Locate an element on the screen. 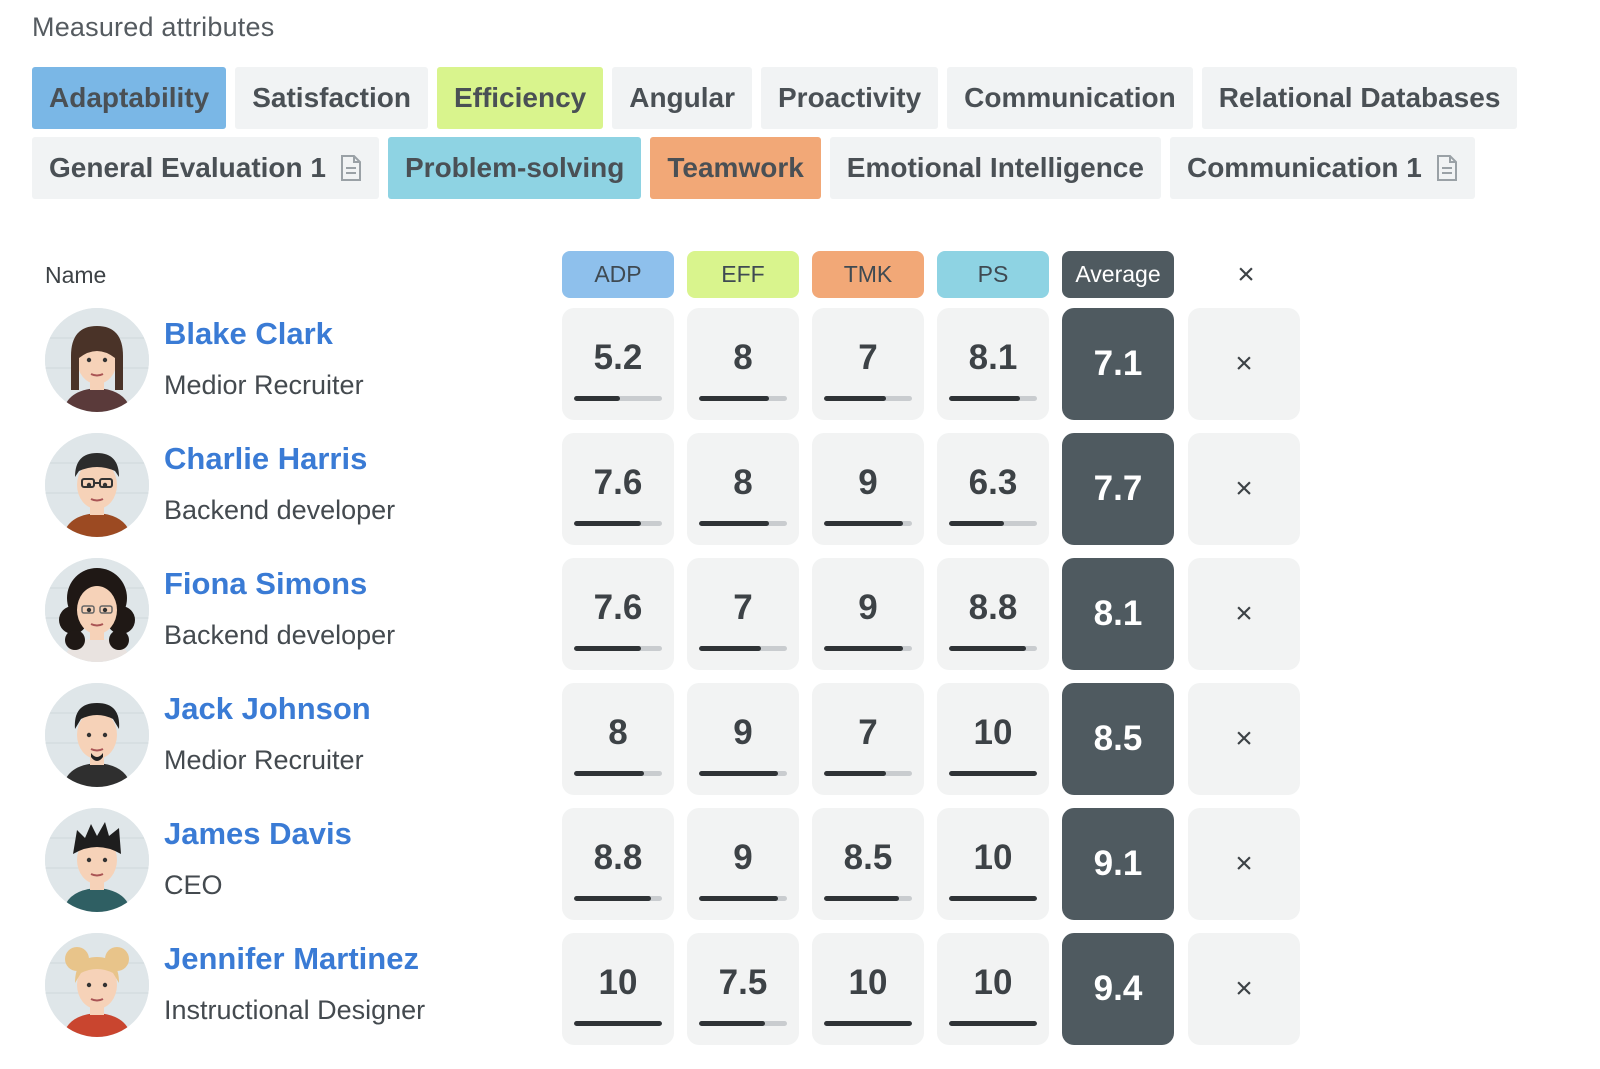  score-cell-eff: 7 is located at coordinates (743, 614).